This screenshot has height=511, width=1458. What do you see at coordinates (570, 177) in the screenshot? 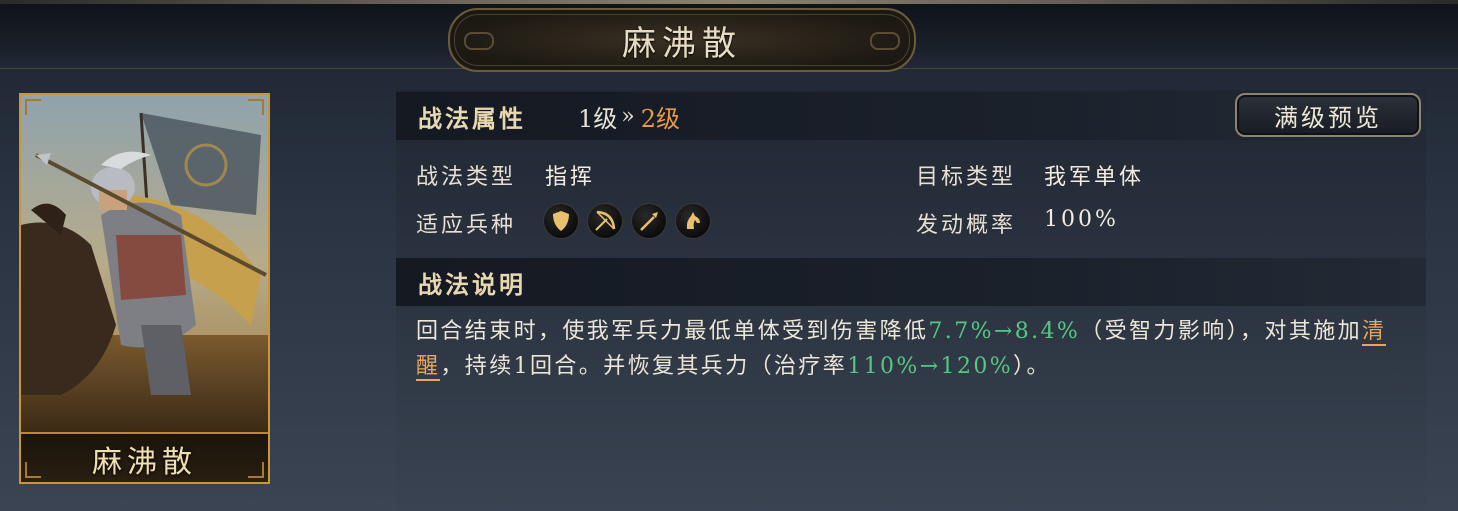
I see `tactic-type-value: 指挥` at bounding box center [570, 177].